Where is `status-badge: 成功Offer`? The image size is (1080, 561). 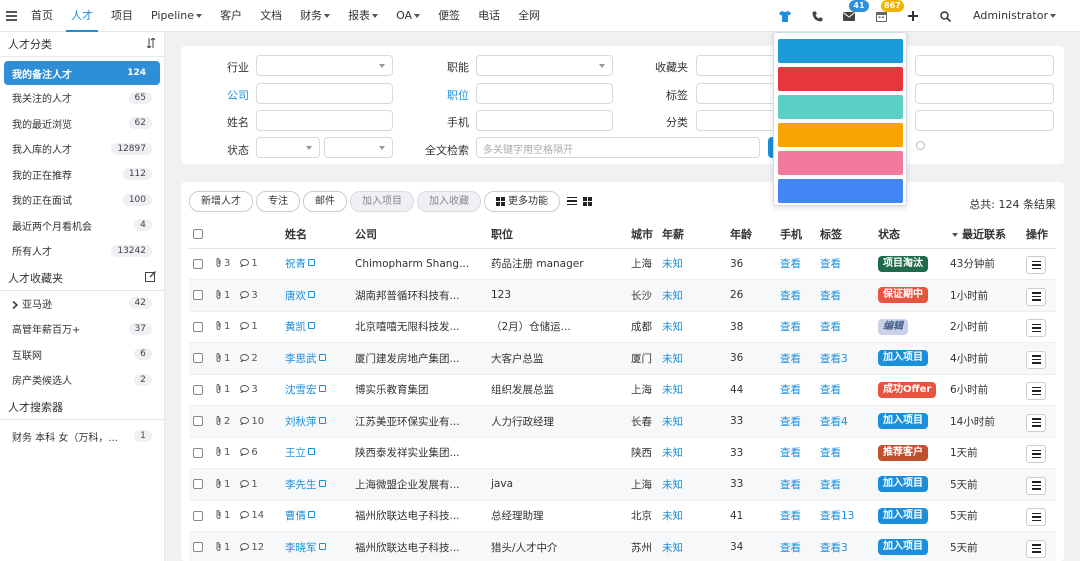 status-badge: 成功Offer is located at coordinates (907, 389).